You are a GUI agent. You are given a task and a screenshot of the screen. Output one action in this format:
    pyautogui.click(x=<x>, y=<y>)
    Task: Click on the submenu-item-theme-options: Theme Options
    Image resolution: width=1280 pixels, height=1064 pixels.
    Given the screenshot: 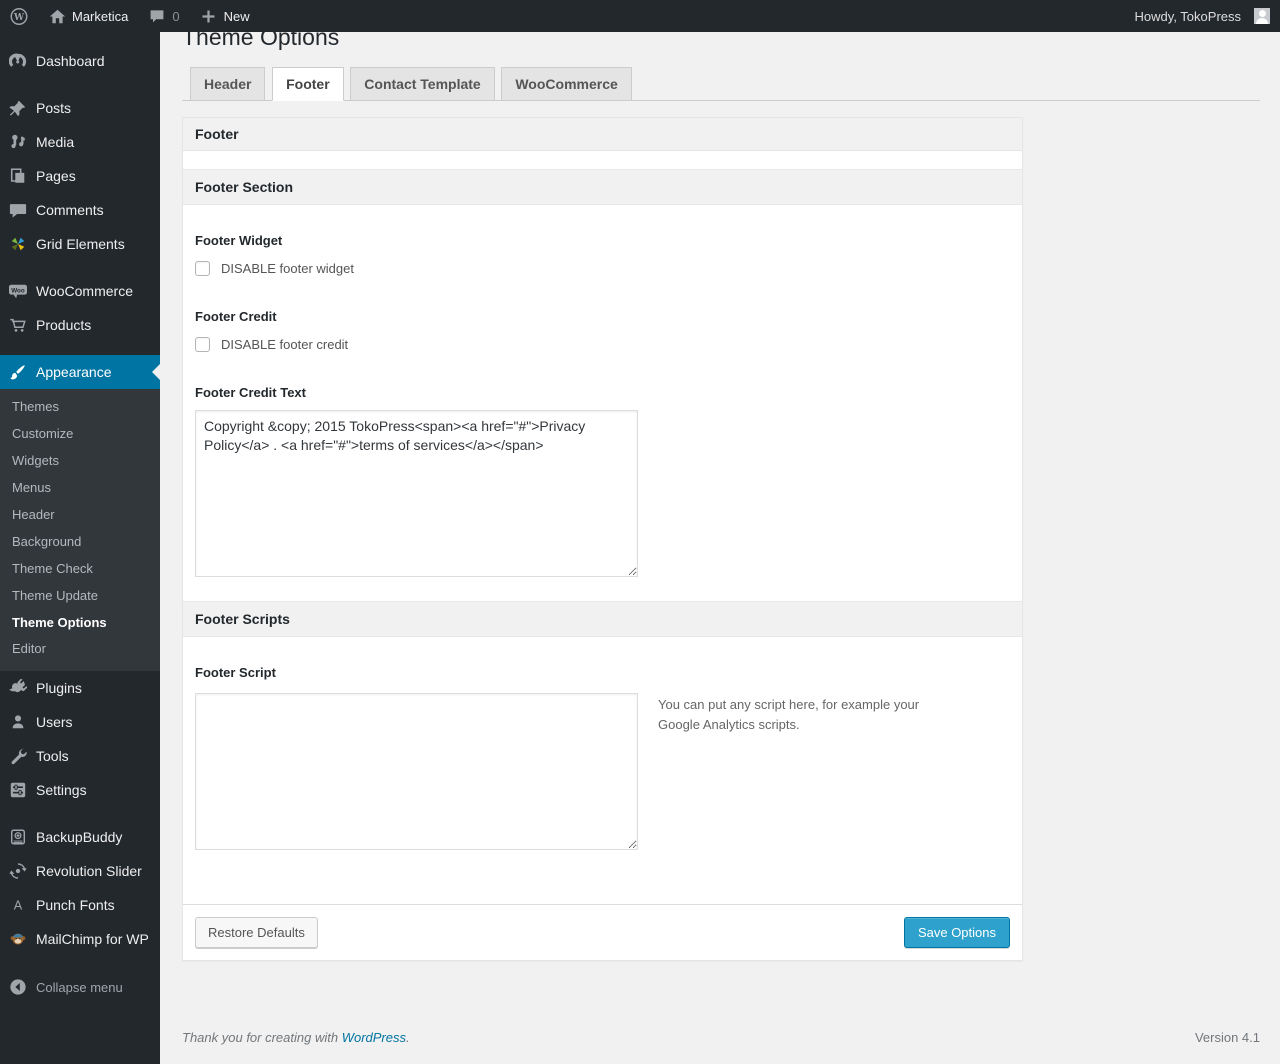 What is the action you would take?
    pyautogui.click(x=80, y=623)
    